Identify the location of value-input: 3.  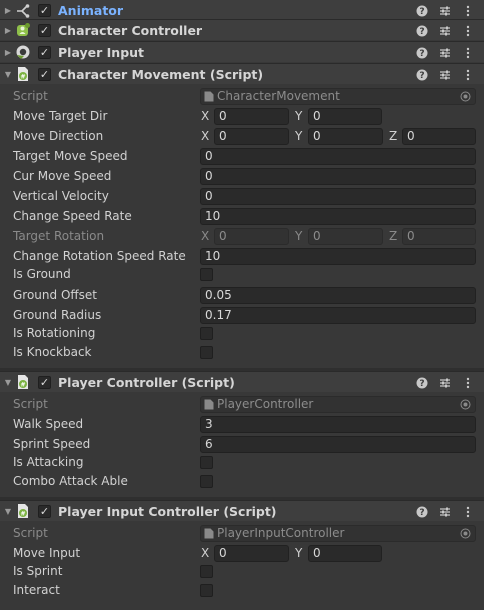
(338, 424).